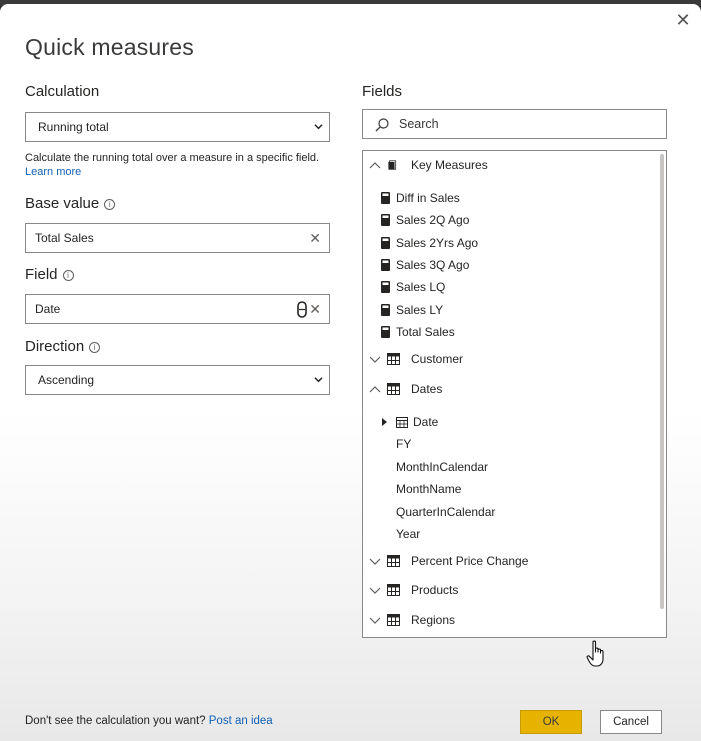 This screenshot has height=741, width=701. Describe the element at coordinates (109, 47) in the screenshot. I see `dialog-title: Quick measures` at that location.